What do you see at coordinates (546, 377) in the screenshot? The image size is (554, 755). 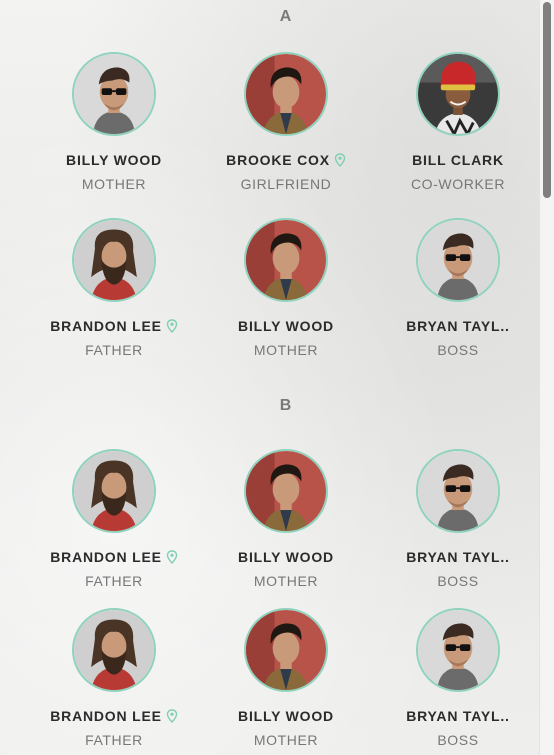 I see `scrollbar` at bounding box center [546, 377].